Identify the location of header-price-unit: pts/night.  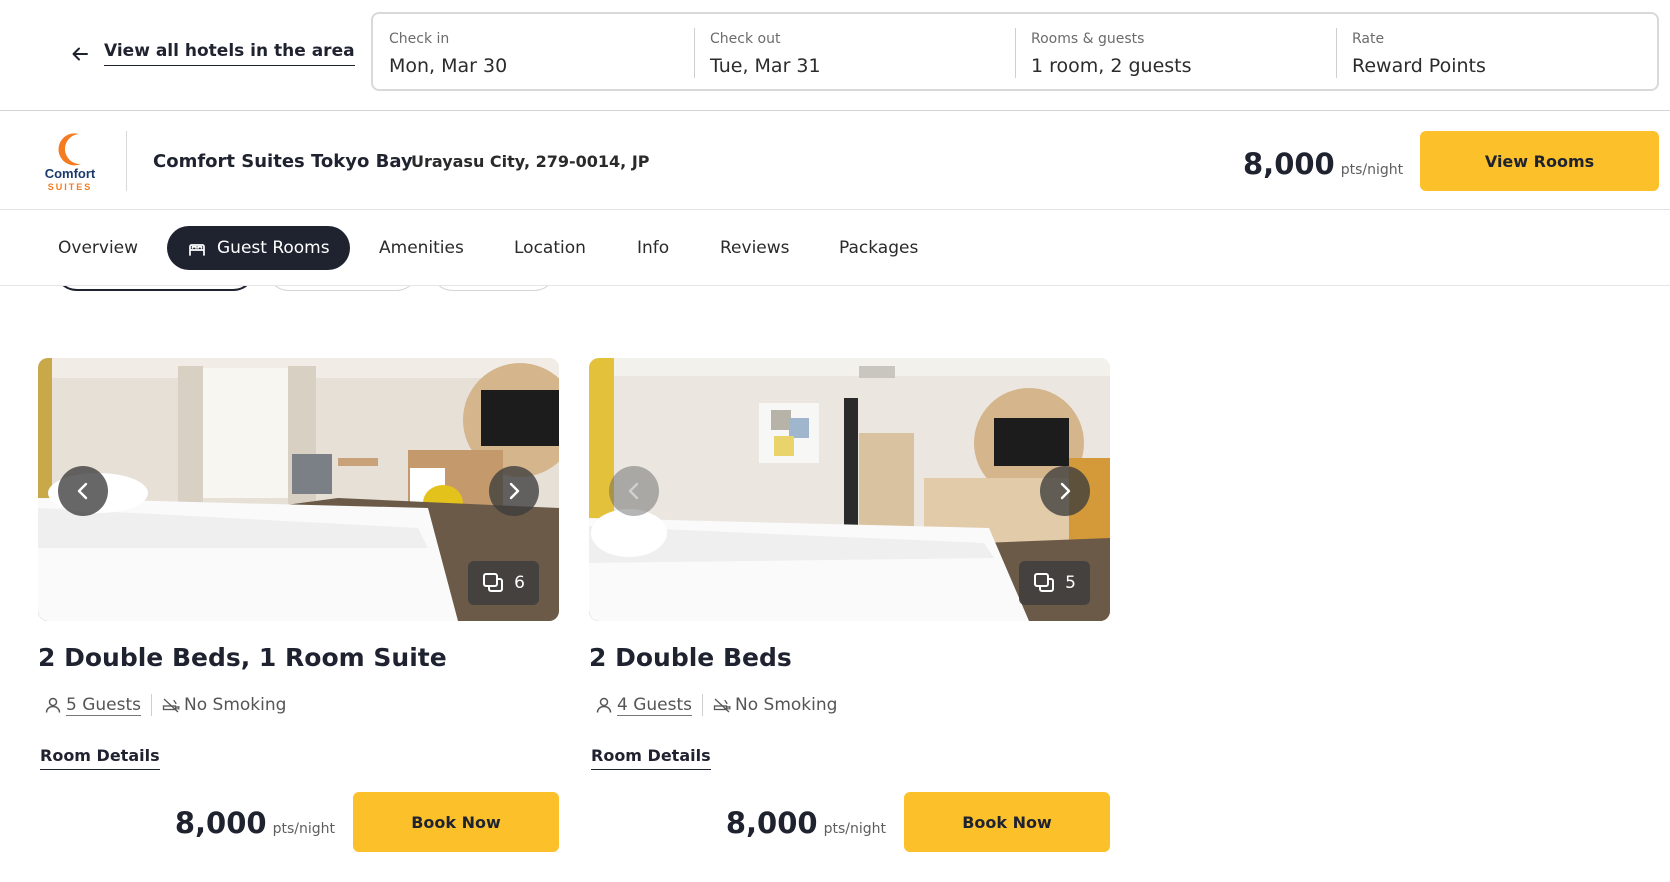
(1372, 170).